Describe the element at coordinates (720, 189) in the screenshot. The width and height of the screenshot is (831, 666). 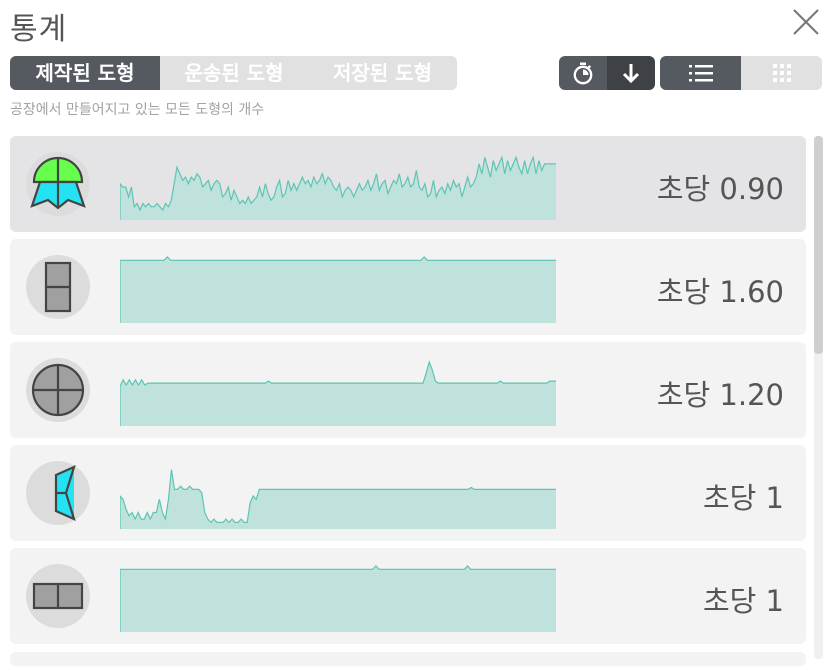
I see `rate-label: 초당 0.90` at that location.